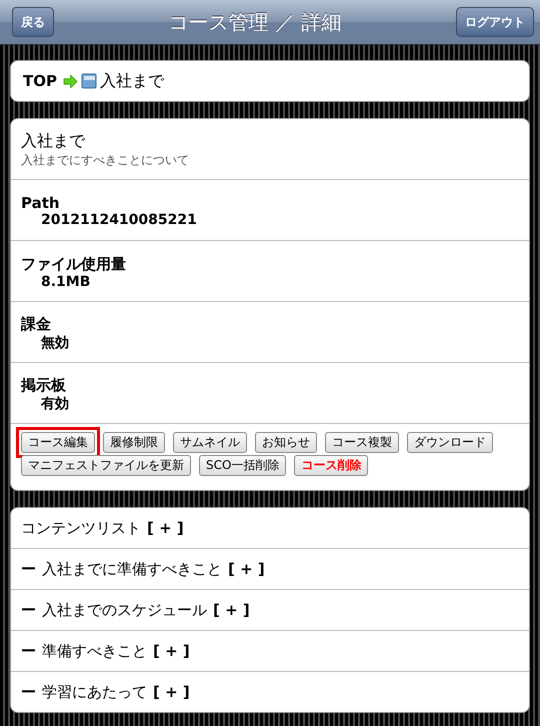 The width and height of the screenshot is (540, 726). I want to click on field-label: ファイル使用量, so click(74, 264).